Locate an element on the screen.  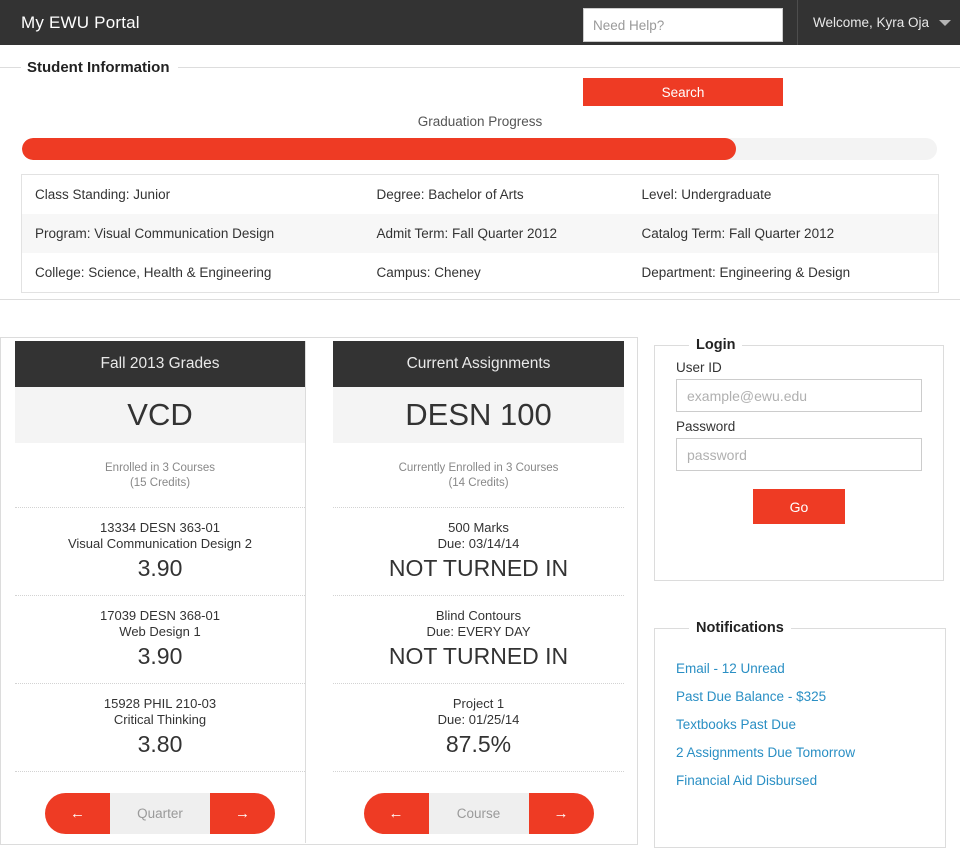
login-panel: Login User ID Password Go is located at coordinates (799, 459).